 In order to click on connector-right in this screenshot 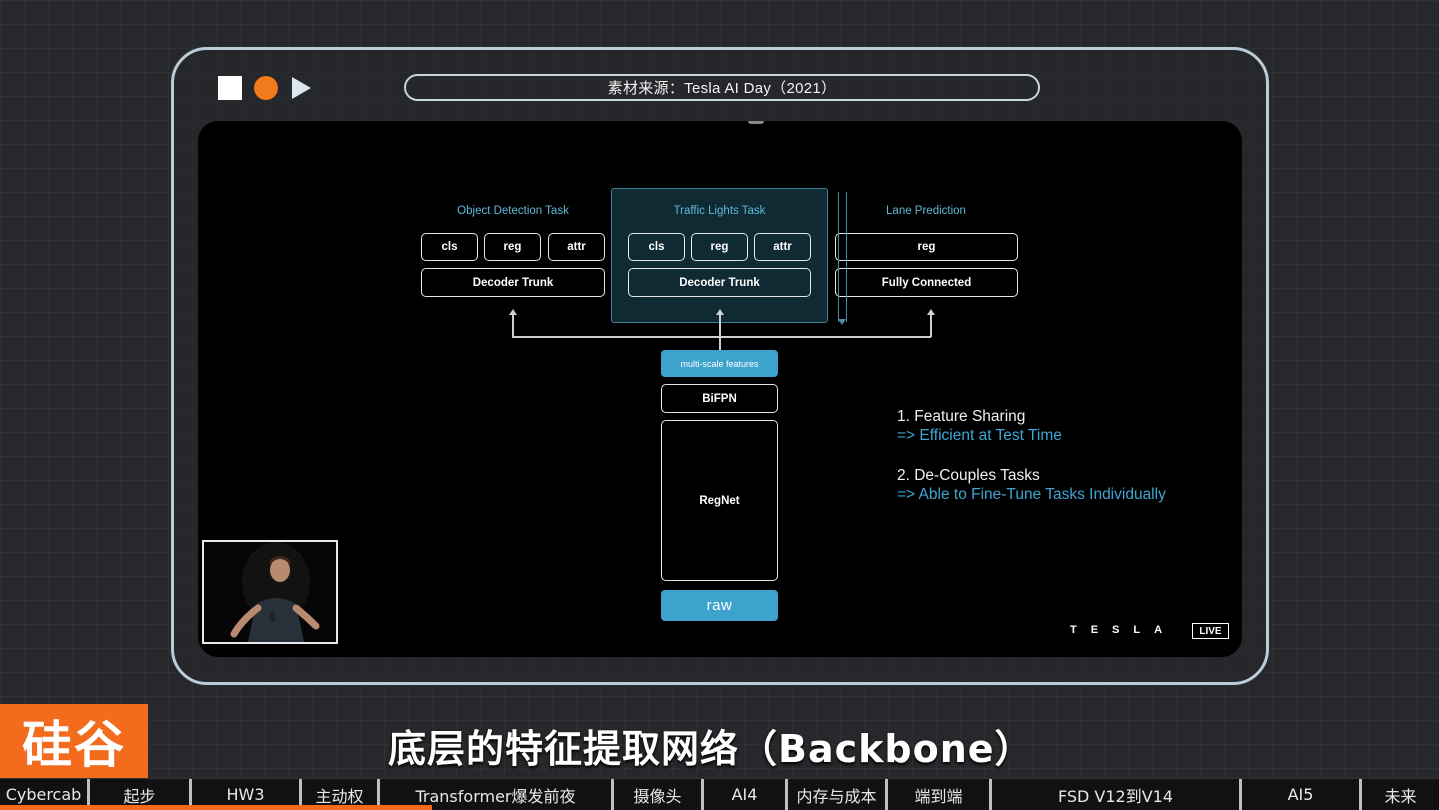, I will do `click(931, 325)`.